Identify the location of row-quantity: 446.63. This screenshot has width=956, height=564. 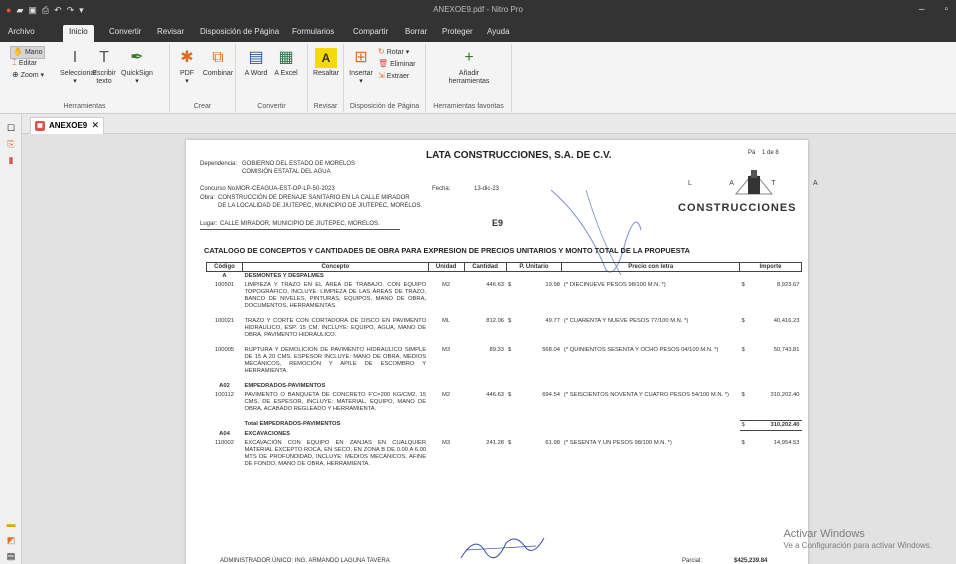
(495, 395).